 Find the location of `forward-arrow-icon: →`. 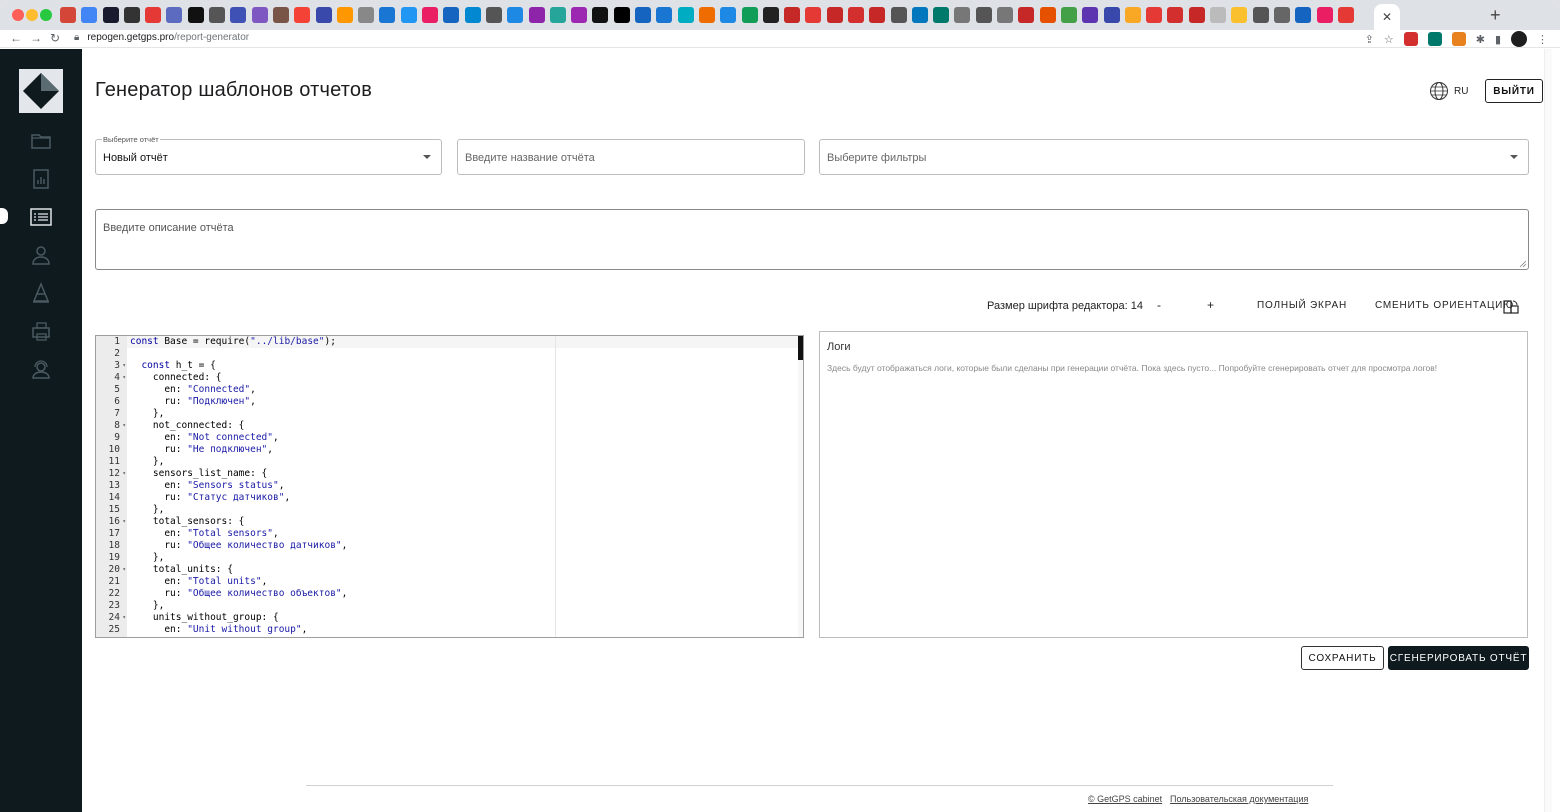

forward-arrow-icon: → is located at coordinates (36, 38).